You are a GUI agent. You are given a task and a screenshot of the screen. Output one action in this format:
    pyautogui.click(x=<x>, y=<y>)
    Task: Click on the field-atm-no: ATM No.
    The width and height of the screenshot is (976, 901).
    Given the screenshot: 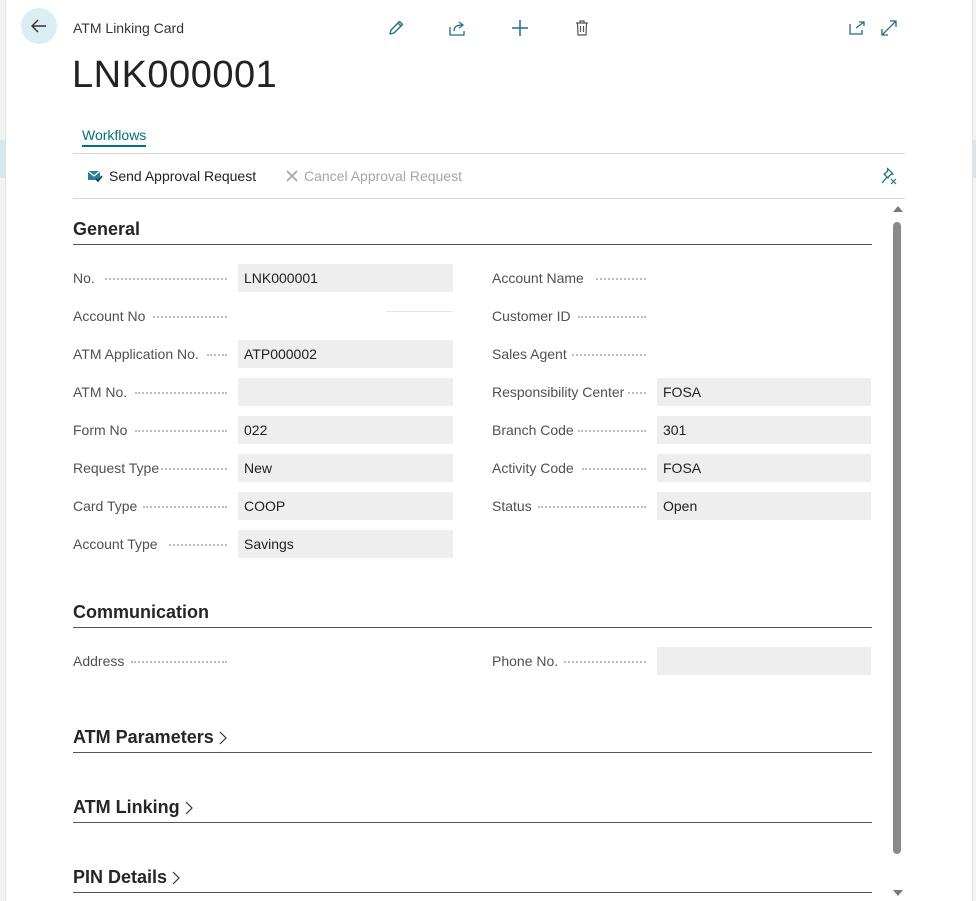 What is the action you would take?
    pyautogui.click(x=263, y=392)
    